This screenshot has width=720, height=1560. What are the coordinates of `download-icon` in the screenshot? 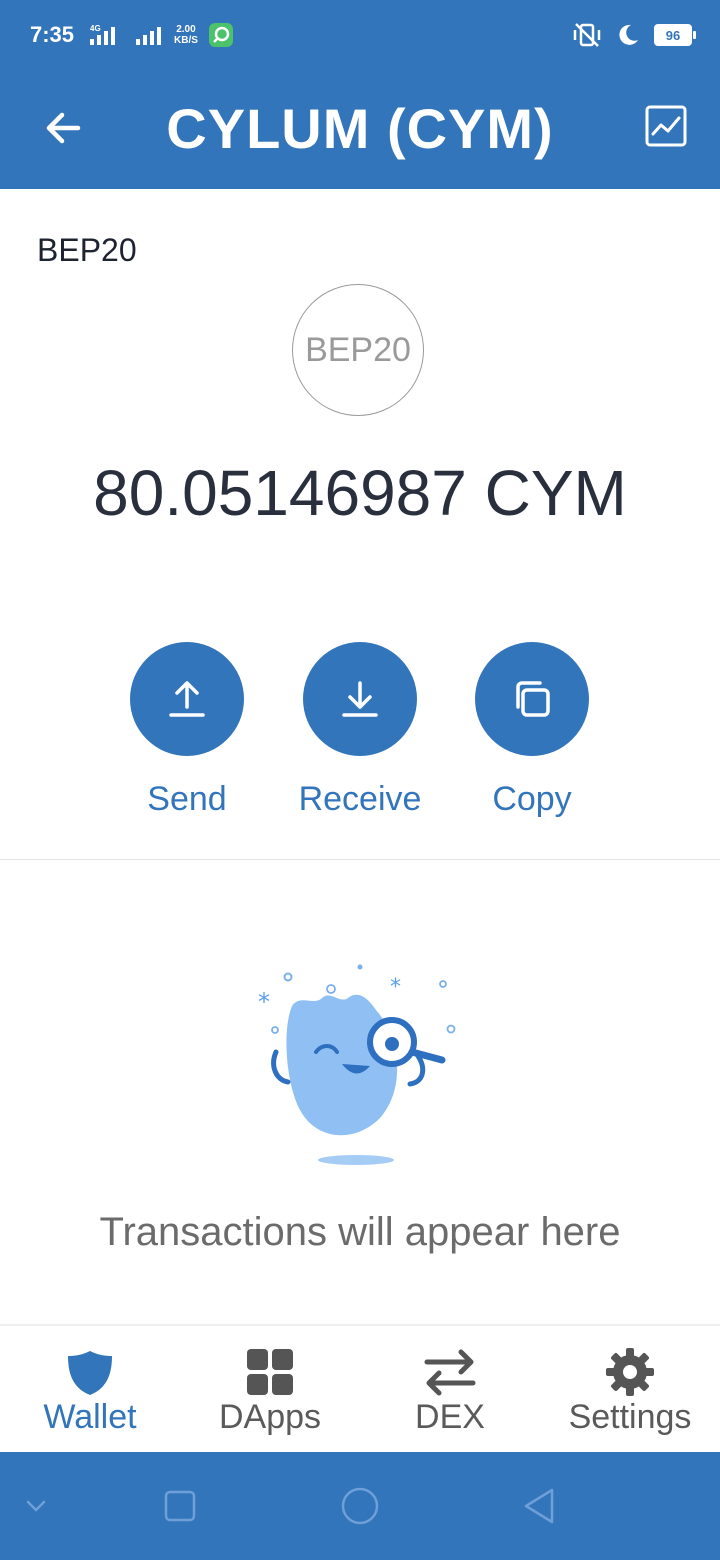 It's located at (360, 699).